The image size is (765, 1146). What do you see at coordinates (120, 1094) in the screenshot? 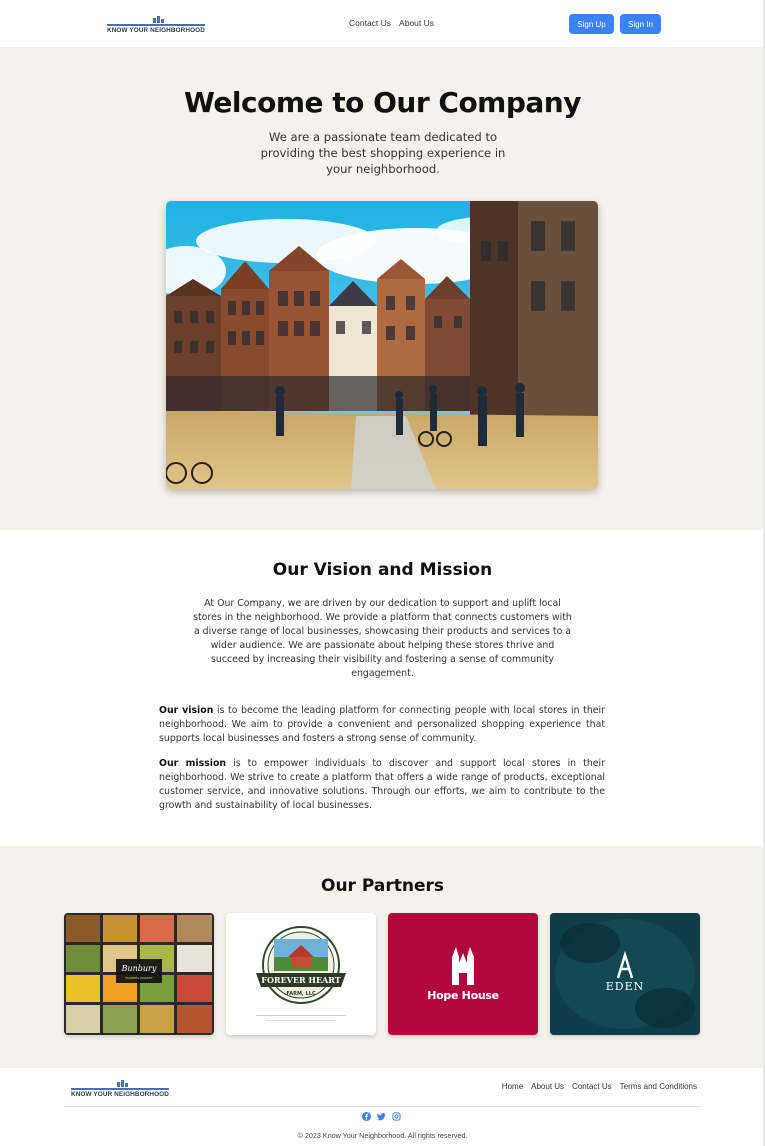
I see `footer-brand-name: KNOW YOUR NEIGHBORHOOD` at bounding box center [120, 1094].